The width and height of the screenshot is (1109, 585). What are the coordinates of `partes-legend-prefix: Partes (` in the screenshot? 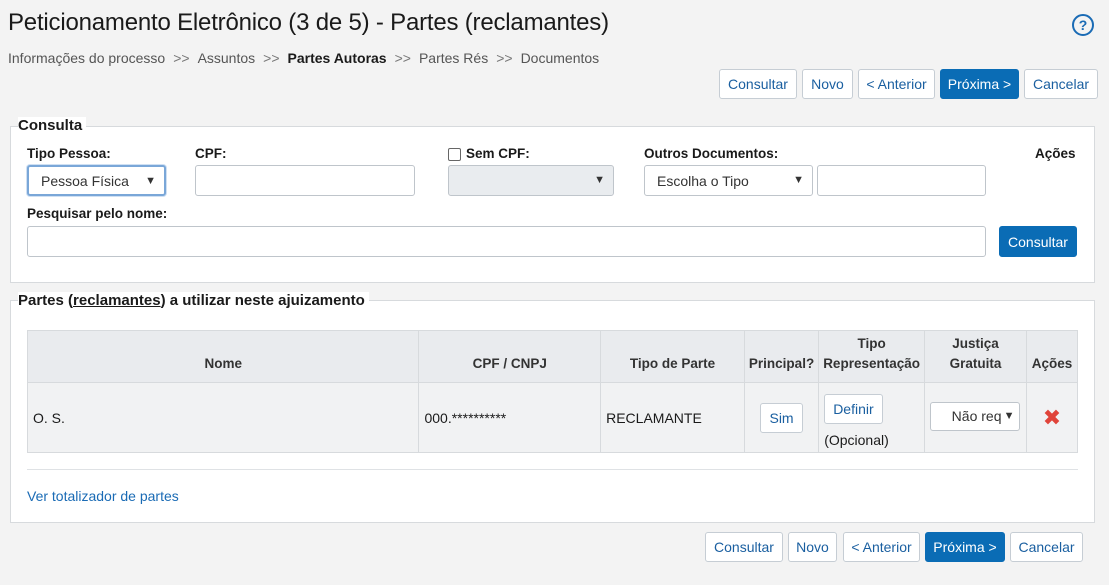 It's located at (46, 300).